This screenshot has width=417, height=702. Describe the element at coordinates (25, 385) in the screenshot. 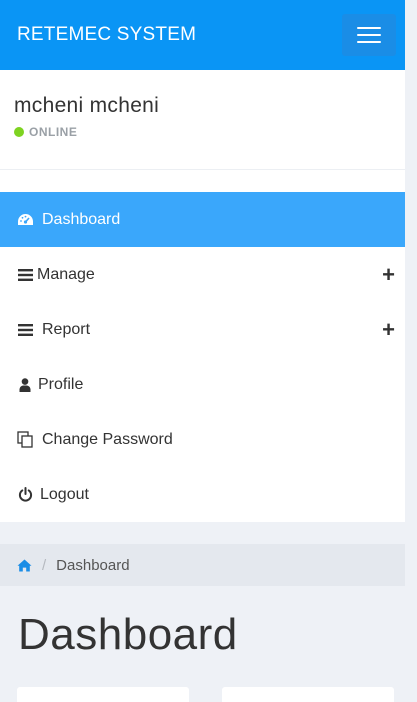

I see `user-icon` at that location.